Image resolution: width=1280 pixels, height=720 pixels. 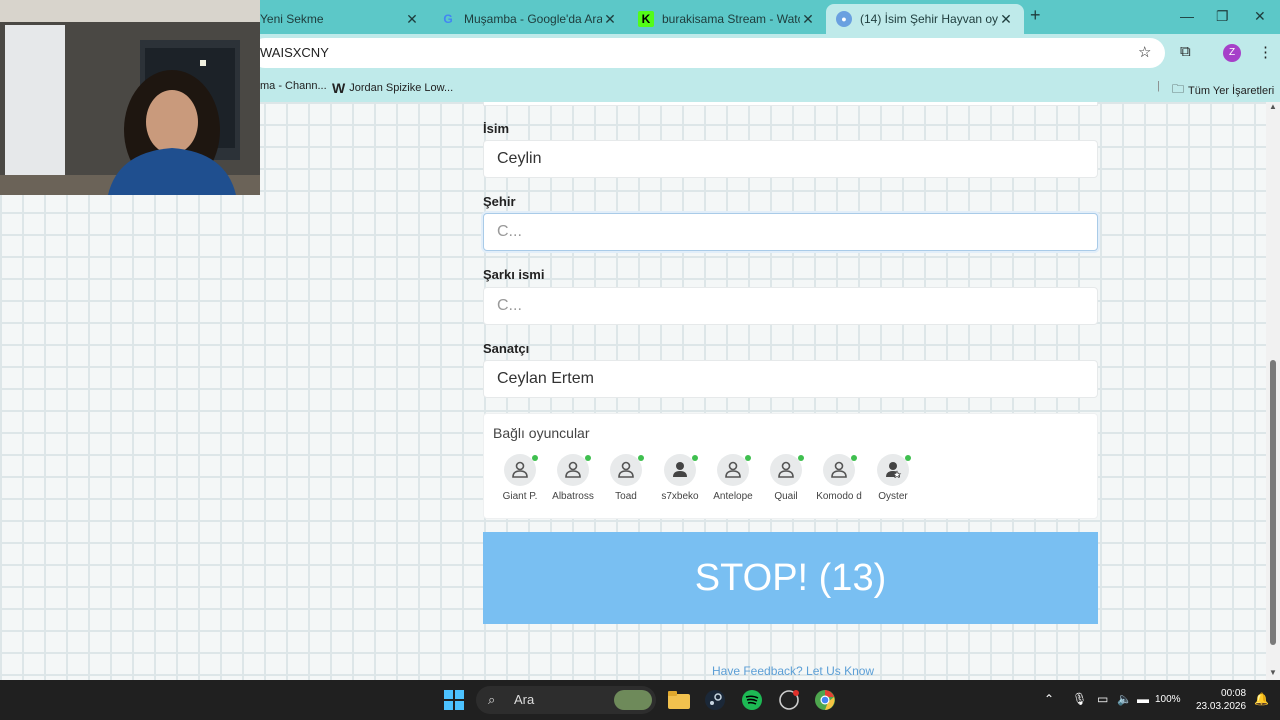 I want to click on minimize-icon: —, so click(x=1187, y=16).